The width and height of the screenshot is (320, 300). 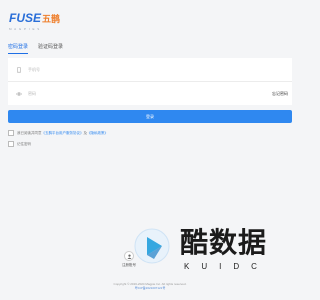 I want to click on user-glyph, so click(x=129, y=256).